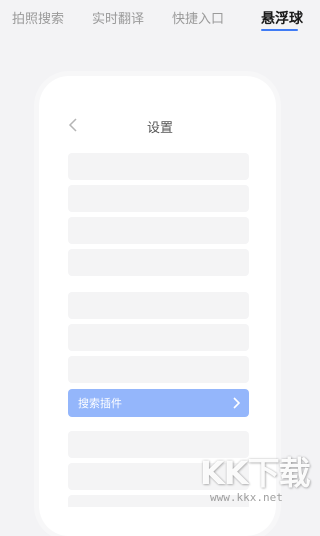 Image resolution: width=320 pixels, height=536 pixels. I want to click on tab-live-translate: 实时翻译, so click(118, 17).